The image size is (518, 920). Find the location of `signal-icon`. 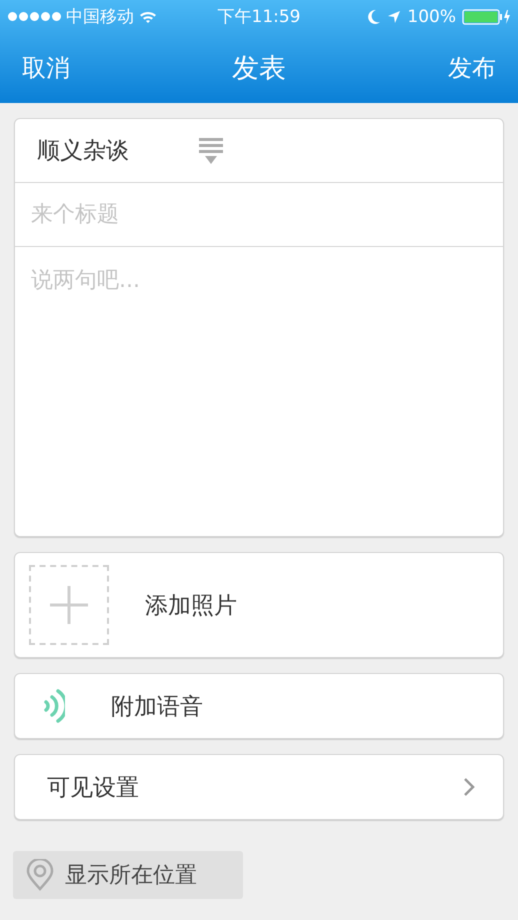

signal-icon is located at coordinates (34, 16).